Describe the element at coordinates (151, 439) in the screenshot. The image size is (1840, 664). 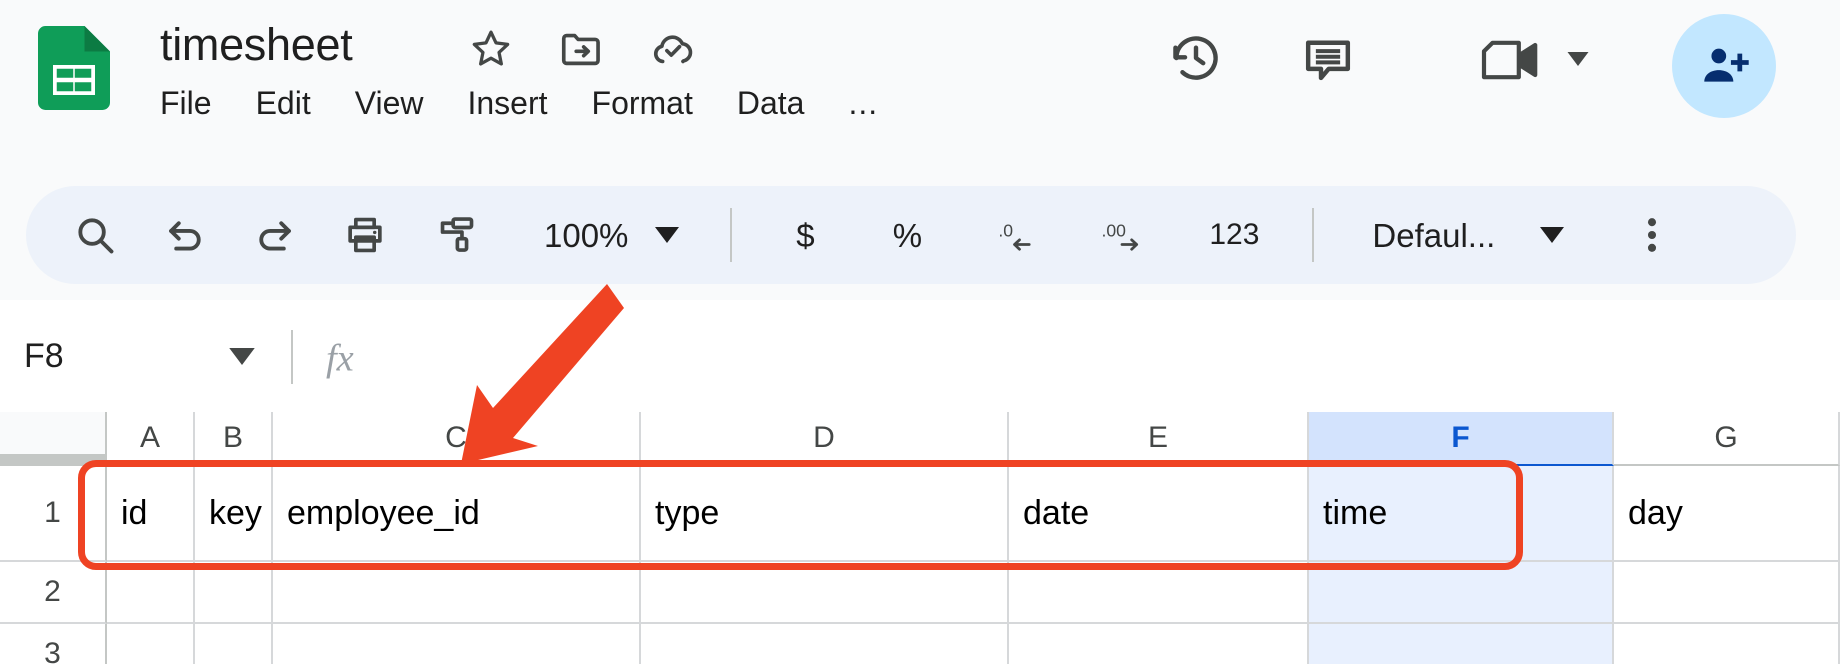
I see `column-header-a: A` at that location.